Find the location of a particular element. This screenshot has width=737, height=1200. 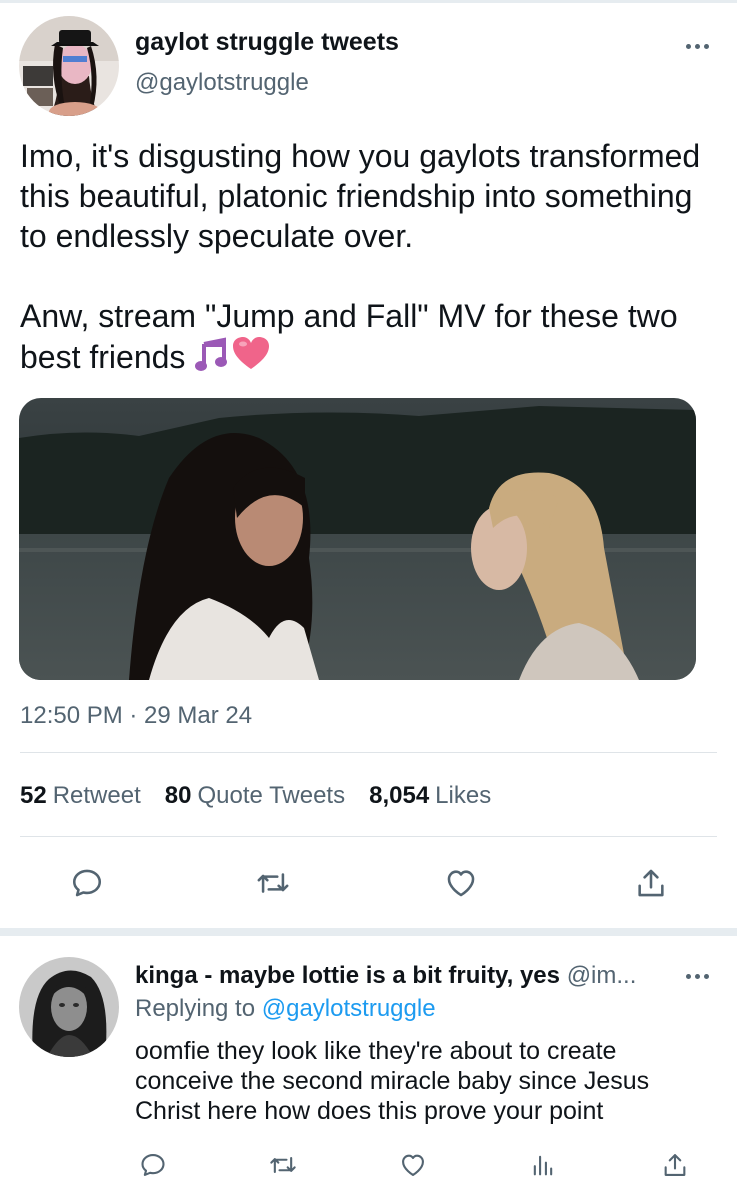

reply-share-icon is located at coordinates (675, 1165).